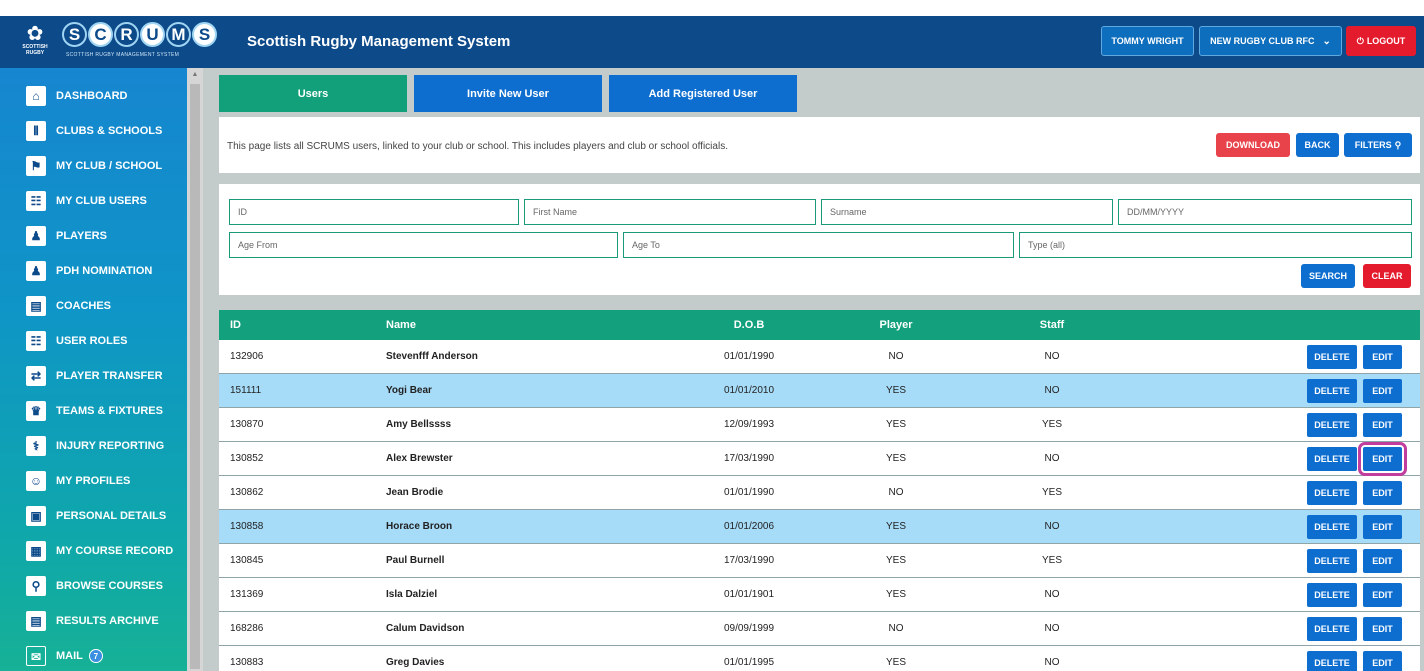  What do you see at coordinates (93, 131) in the screenshot?
I see `sidebar-item-clubs-schools: ⫴ CLUBS & SCHOOLS` at bounding box center [93, 131].